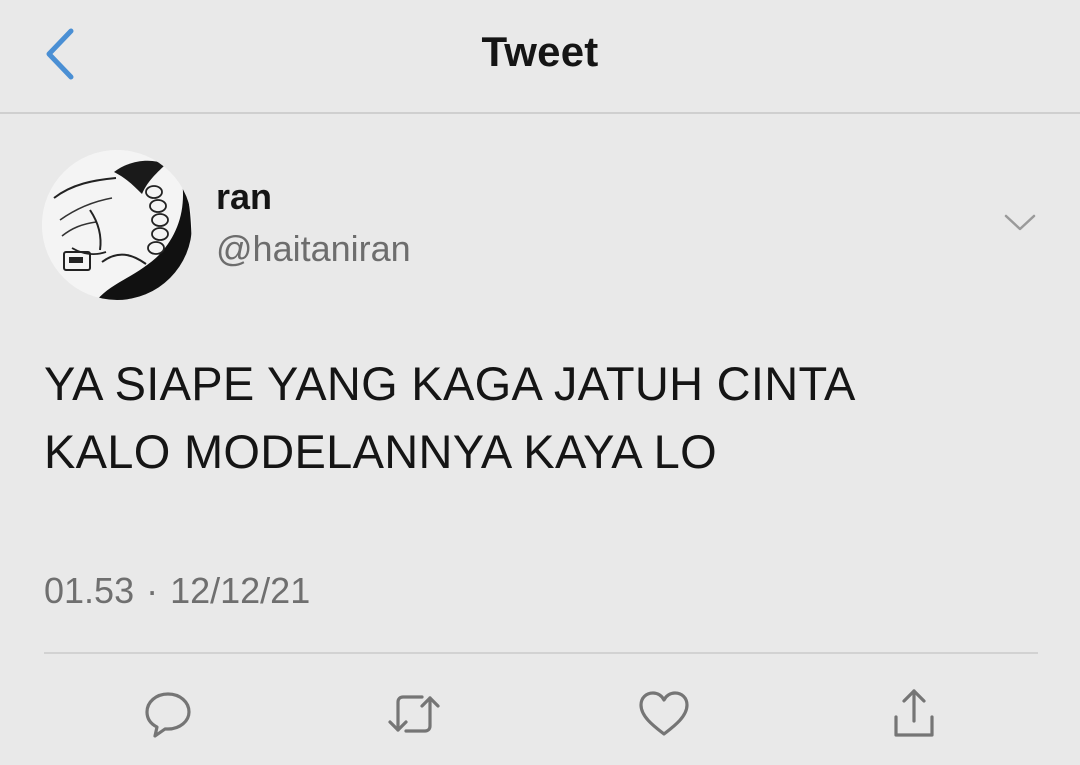 The width and height of the screenshot is (1080, 765). I want to click on divider, so click(541, 653).